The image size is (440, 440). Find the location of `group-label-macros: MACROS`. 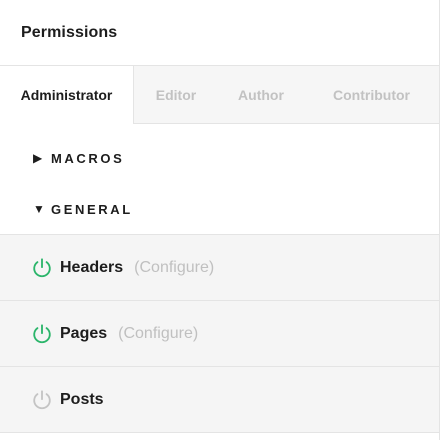

group-label-macros: MACROS is located at coordinates (88, 158).